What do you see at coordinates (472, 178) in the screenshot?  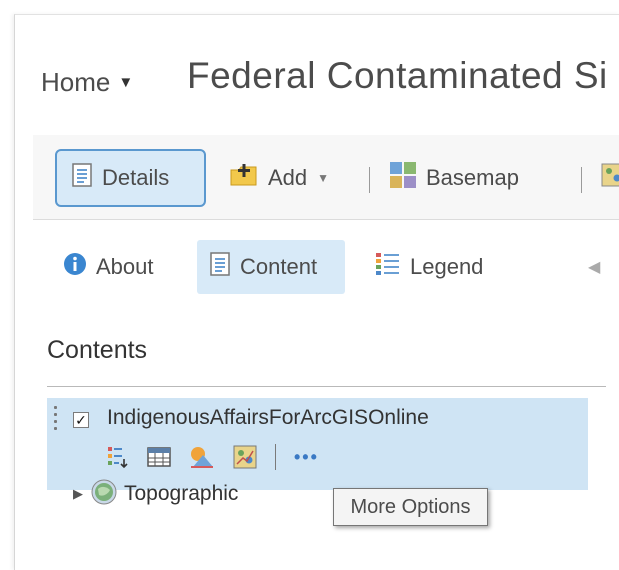 I see `basemap-button-label: Basemap` at bounding box center [472, 178].